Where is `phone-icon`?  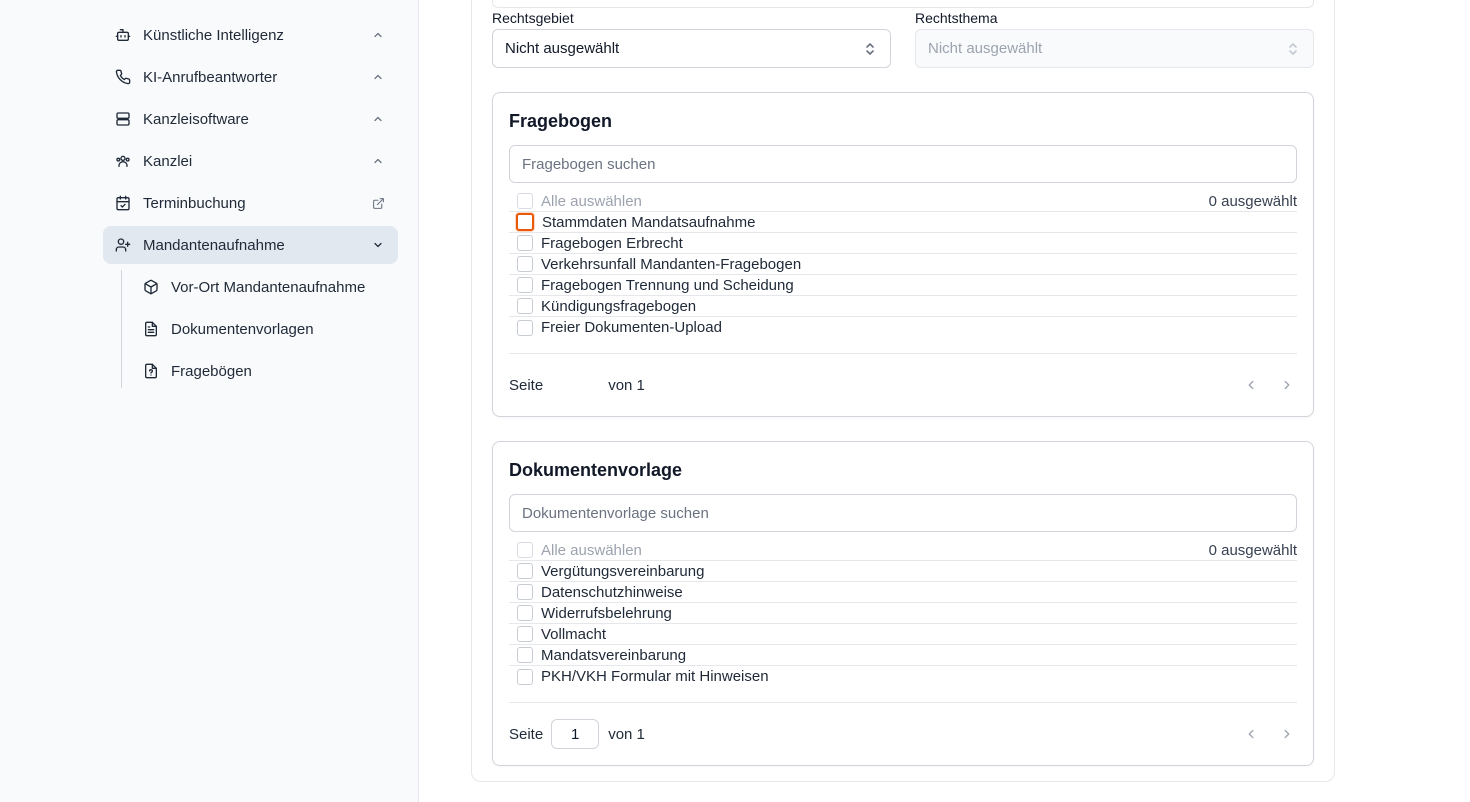 phone-icon is located at coordinates (123, 77).